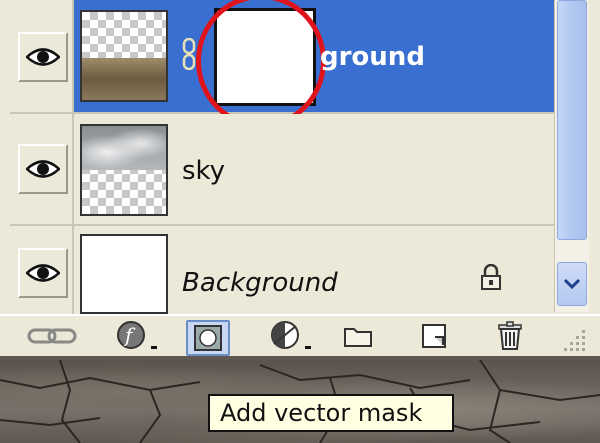 The image size is (600, 443). I want to click on layers-toolbar: f, so click(300, 335).